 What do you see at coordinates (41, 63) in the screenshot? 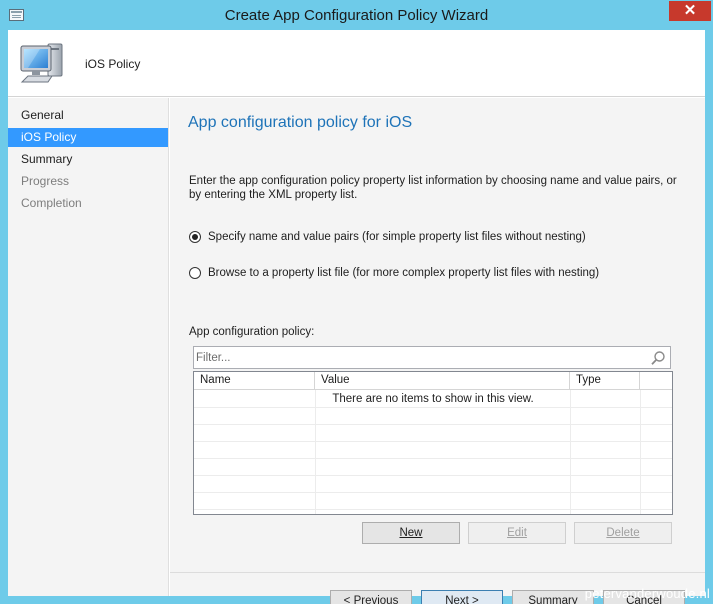
I see `computer-monitor-icon` at bounding box center [41, 63].